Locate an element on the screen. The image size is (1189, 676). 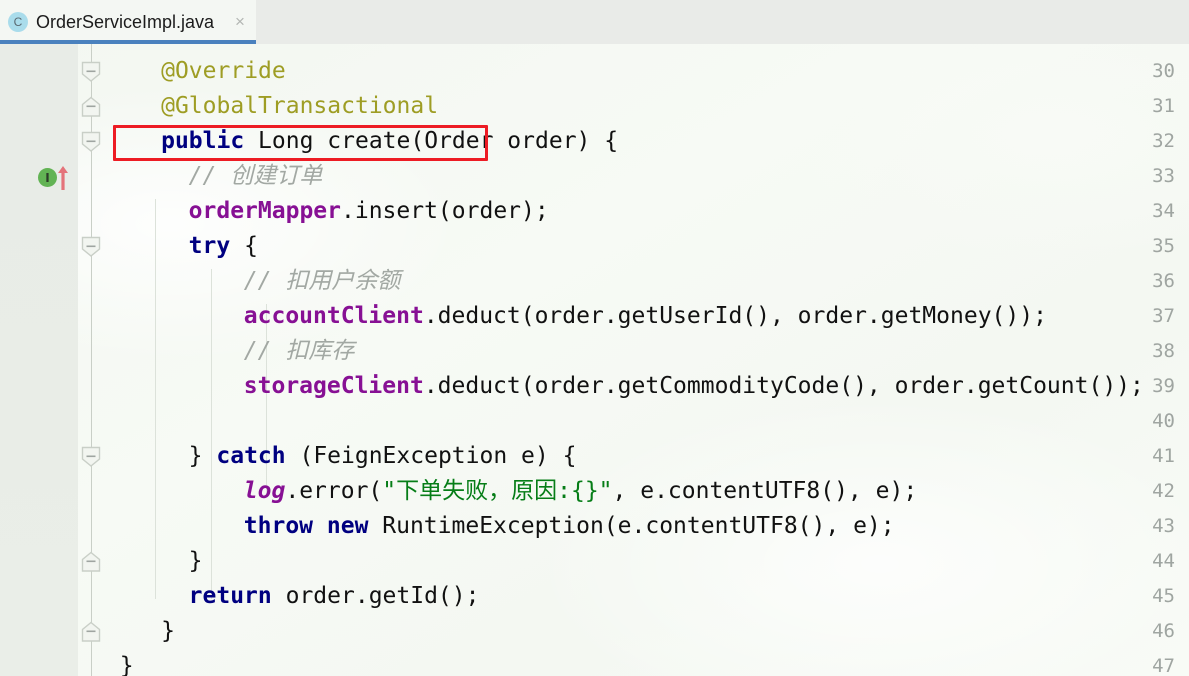
code-token-anno: @Override is located at coordinates (223, 71).